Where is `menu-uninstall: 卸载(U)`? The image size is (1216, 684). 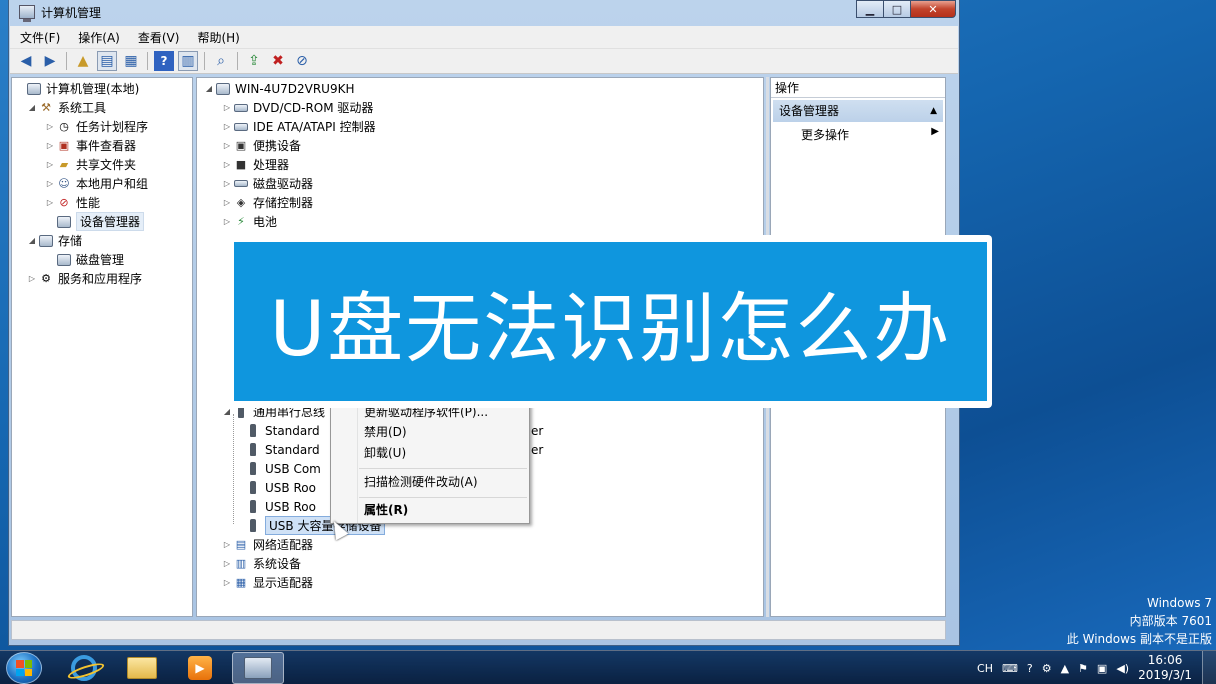
menu-uninstall: 卸载(U) is located at coordinates (385, 453).